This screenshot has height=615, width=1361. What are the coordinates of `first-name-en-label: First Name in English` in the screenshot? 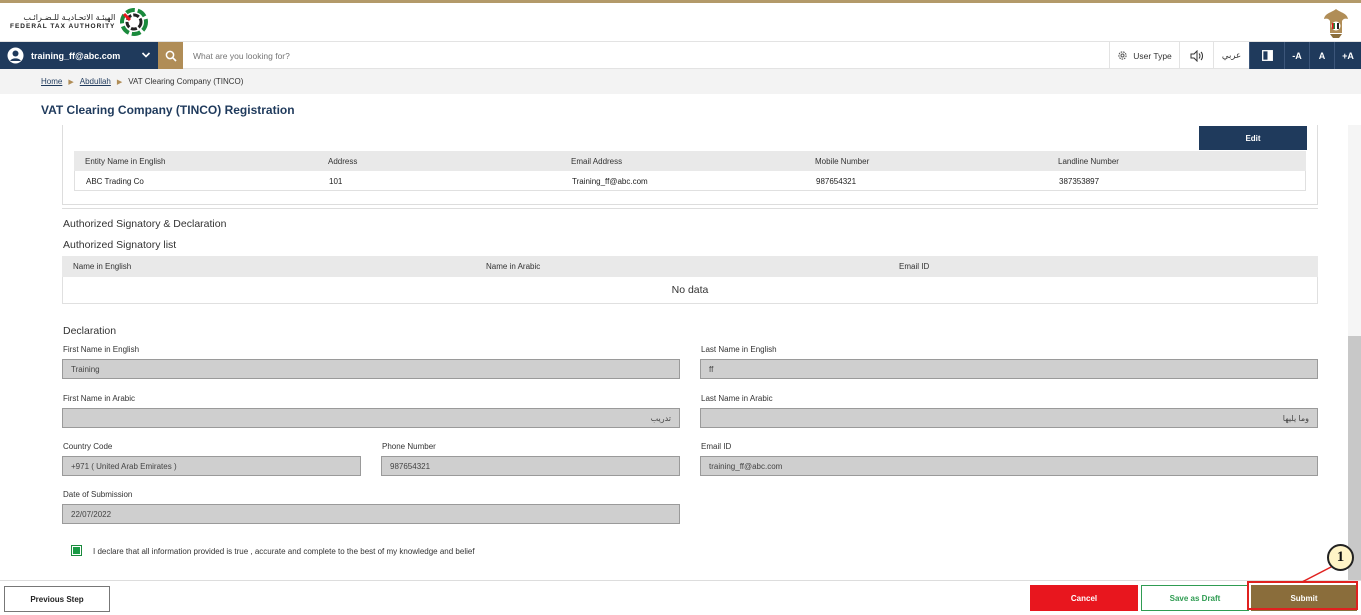 It's located at (101, 349).